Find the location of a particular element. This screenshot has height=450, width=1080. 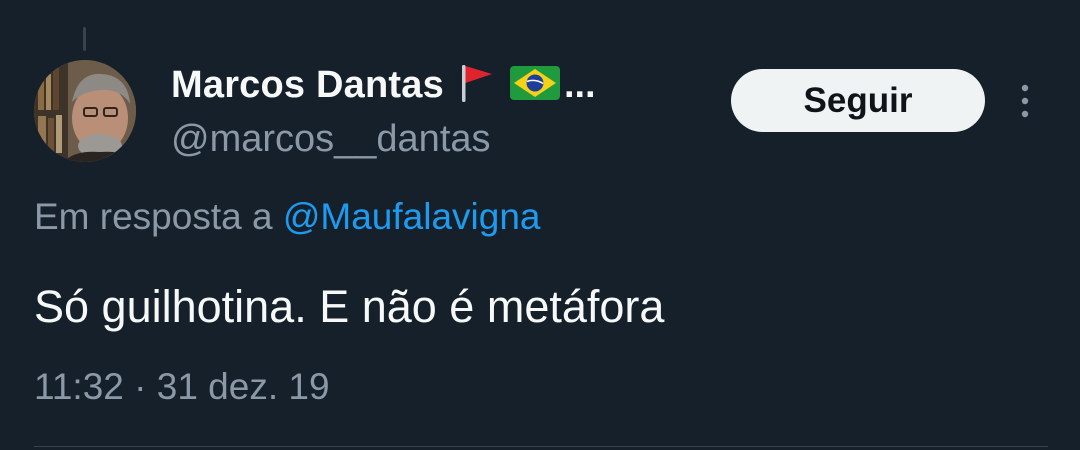

avatar-photo is located at coordinates (85, 111).